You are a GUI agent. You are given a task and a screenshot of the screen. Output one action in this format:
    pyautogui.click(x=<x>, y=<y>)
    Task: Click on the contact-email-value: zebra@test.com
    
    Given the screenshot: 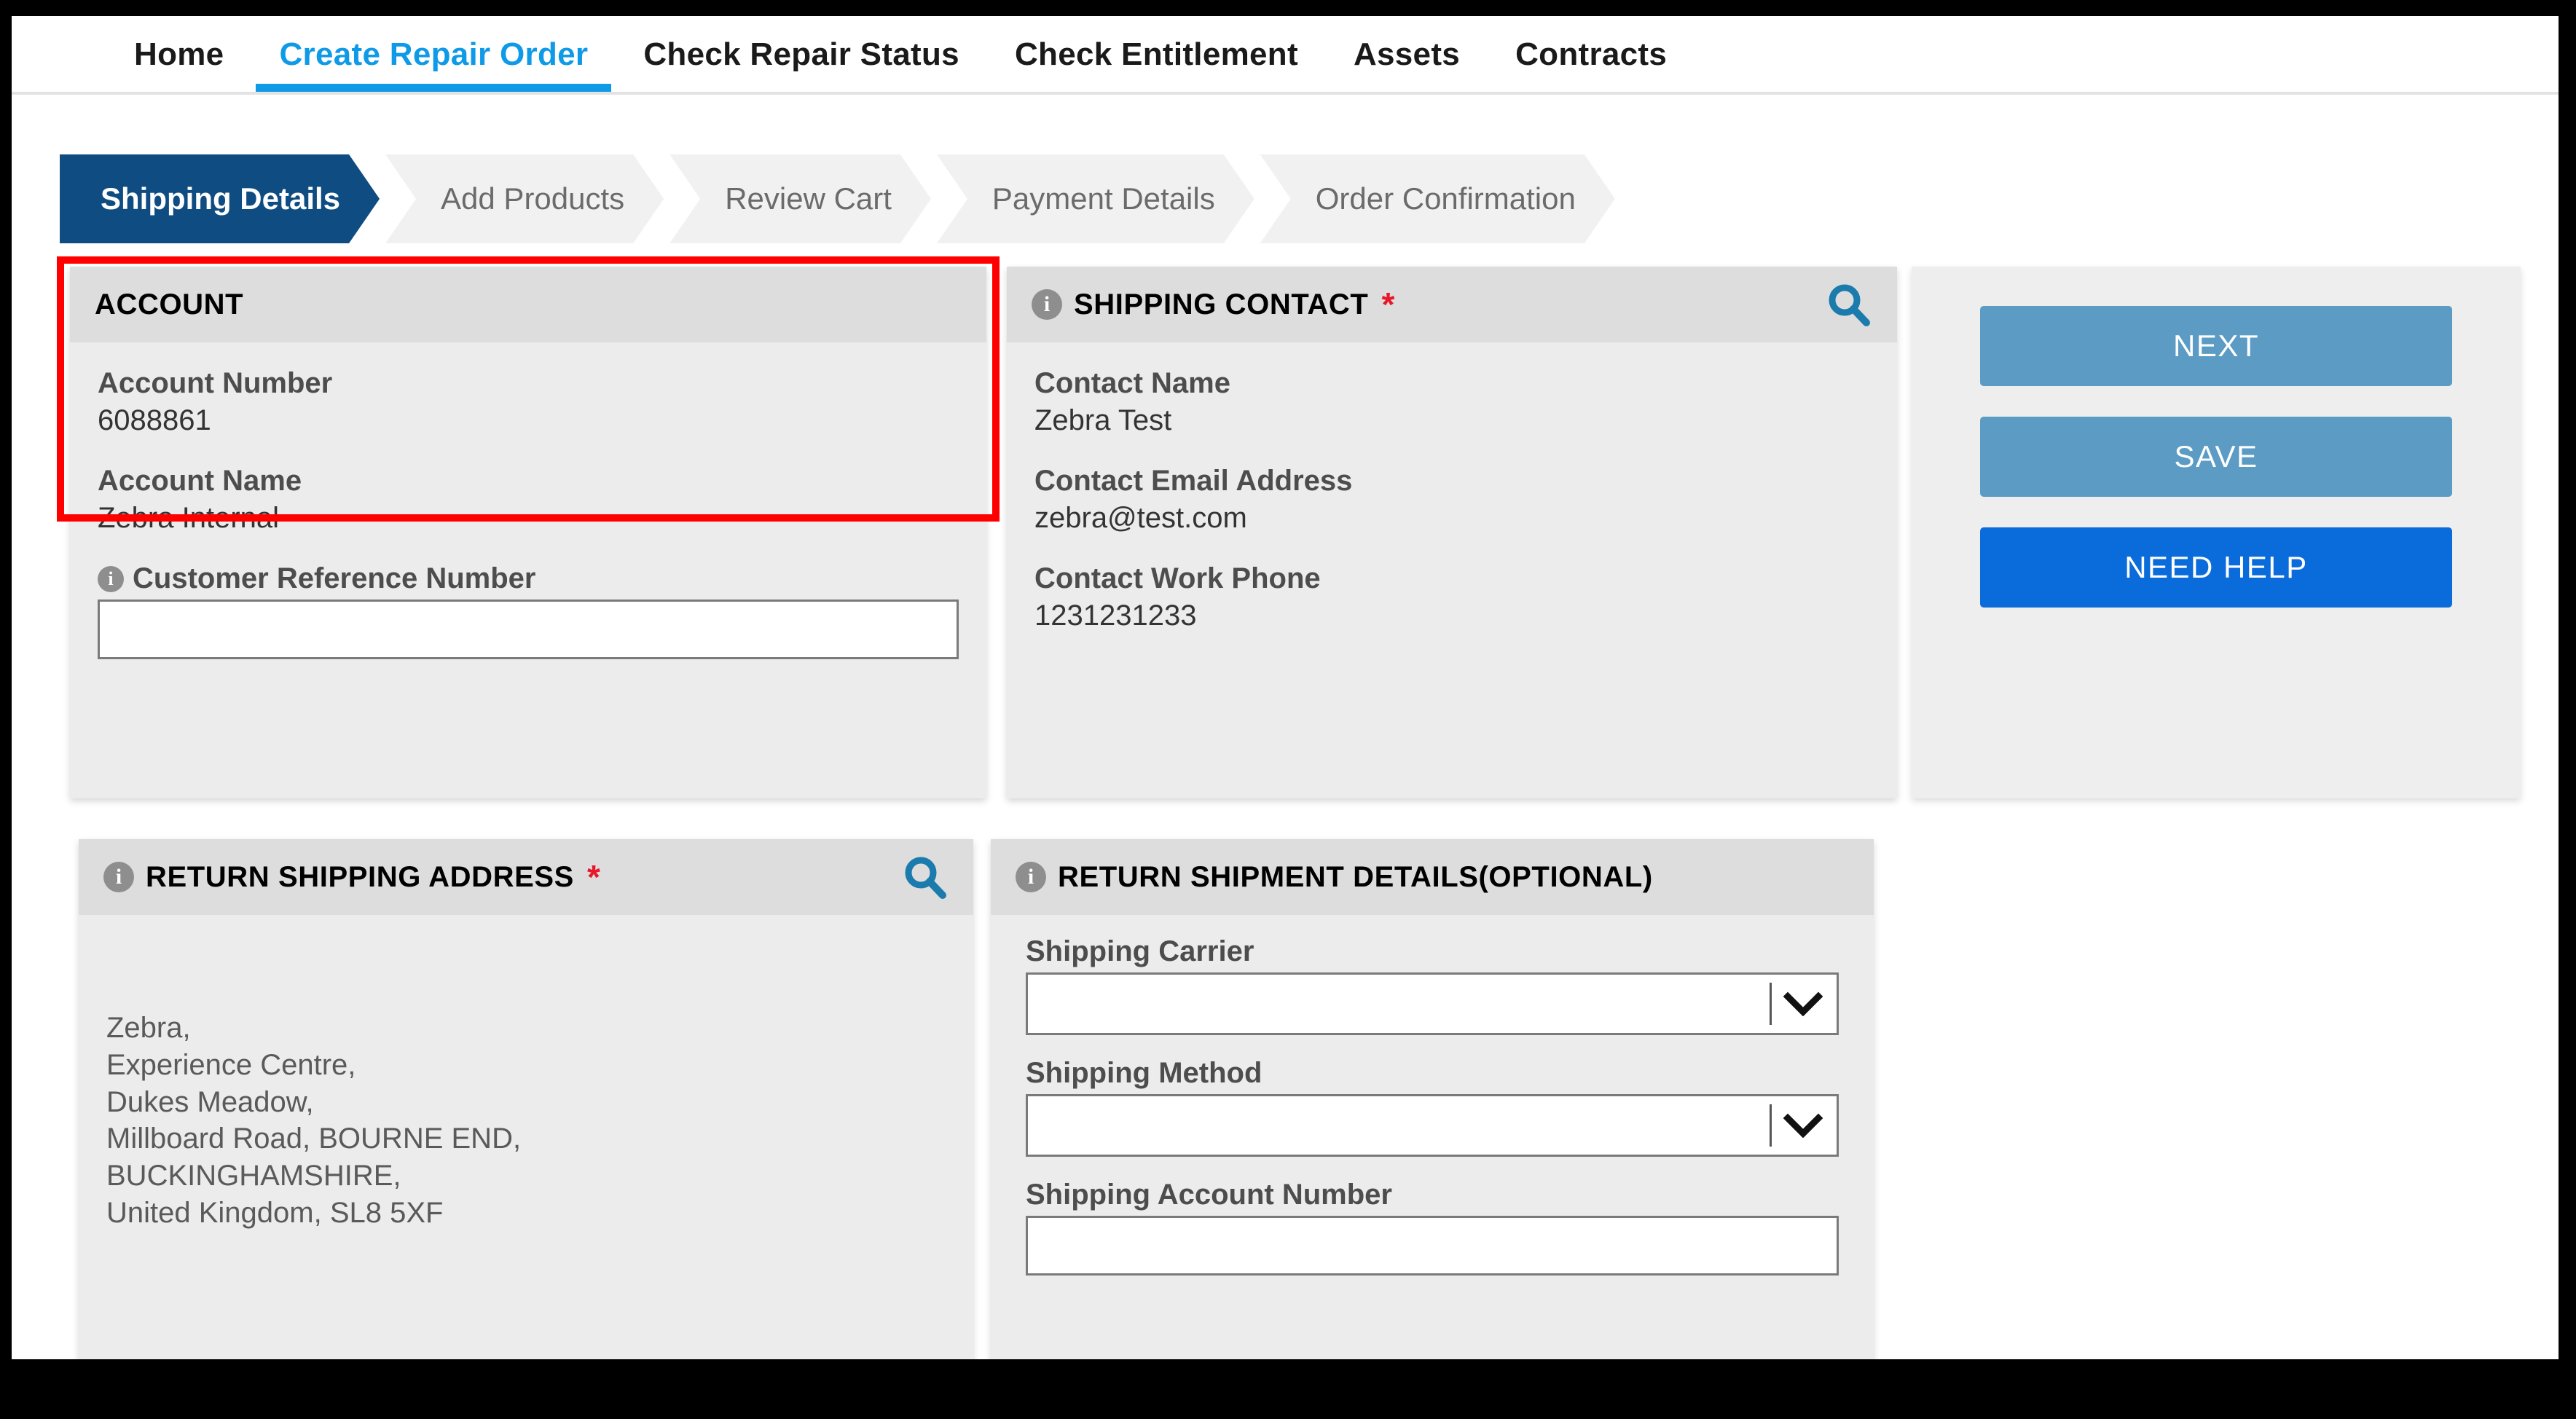 What is the action you would take?
    pyautogui.click(x=1140, y=518)
    